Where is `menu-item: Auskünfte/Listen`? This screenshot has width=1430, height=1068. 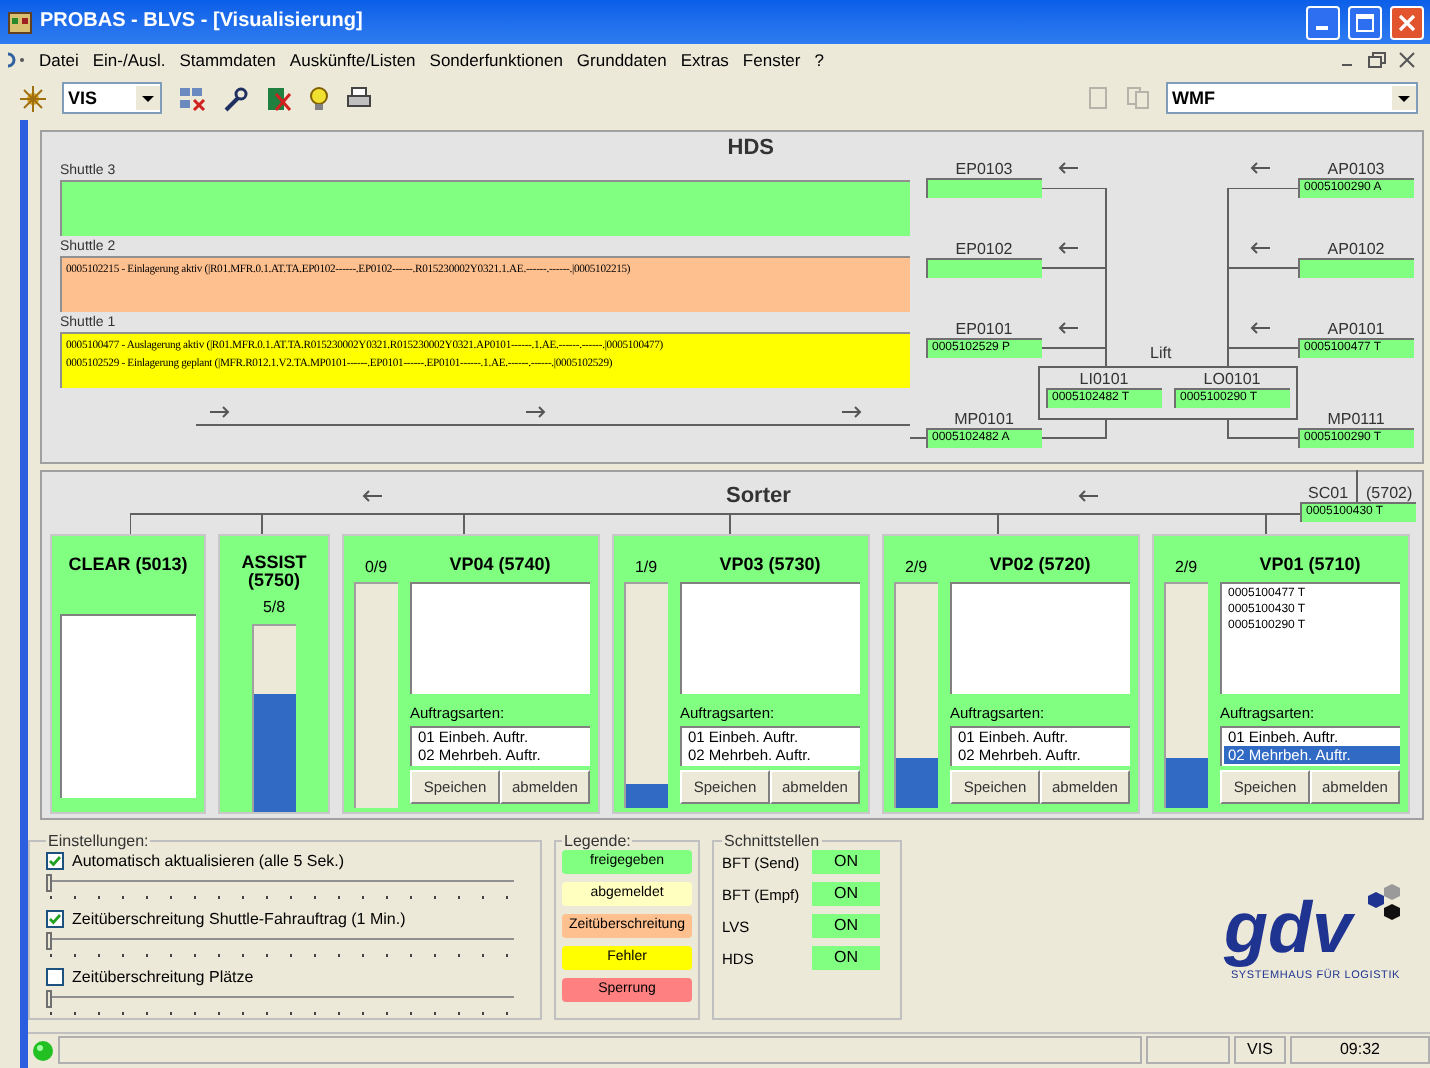 menu-item: Auskünfte/Listen is located at coordinates (352, 60).